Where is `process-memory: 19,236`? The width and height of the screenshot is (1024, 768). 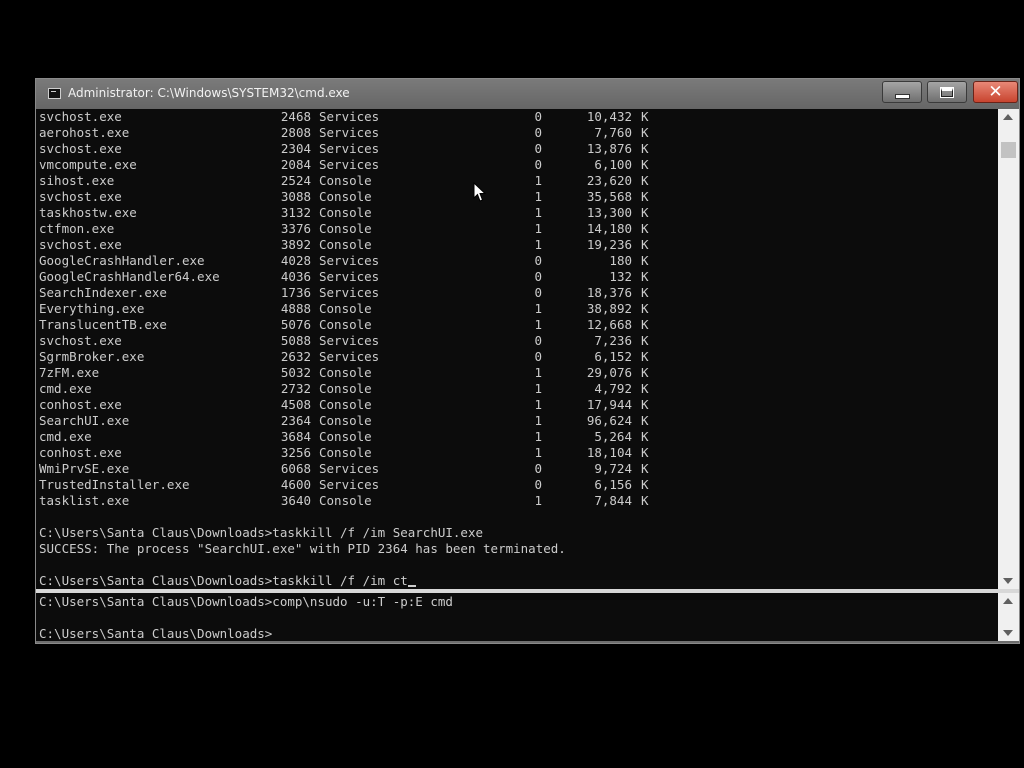
process-memory: 19,236 is located at coordinates (609, 244).